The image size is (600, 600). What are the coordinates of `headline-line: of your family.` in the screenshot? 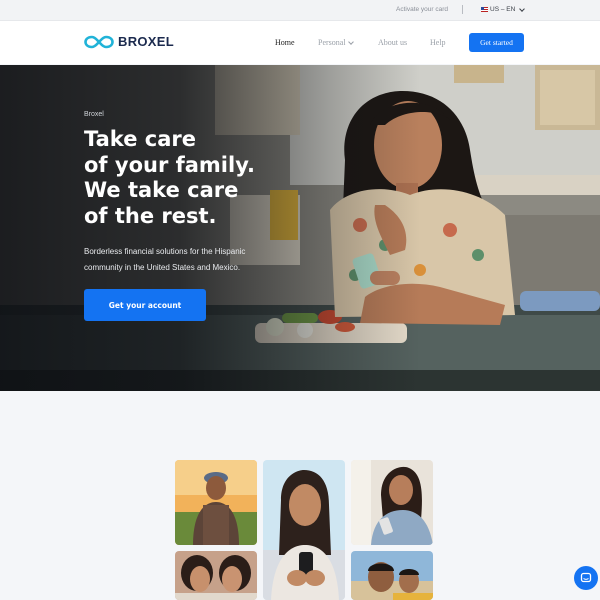 It's located at (169, 164).